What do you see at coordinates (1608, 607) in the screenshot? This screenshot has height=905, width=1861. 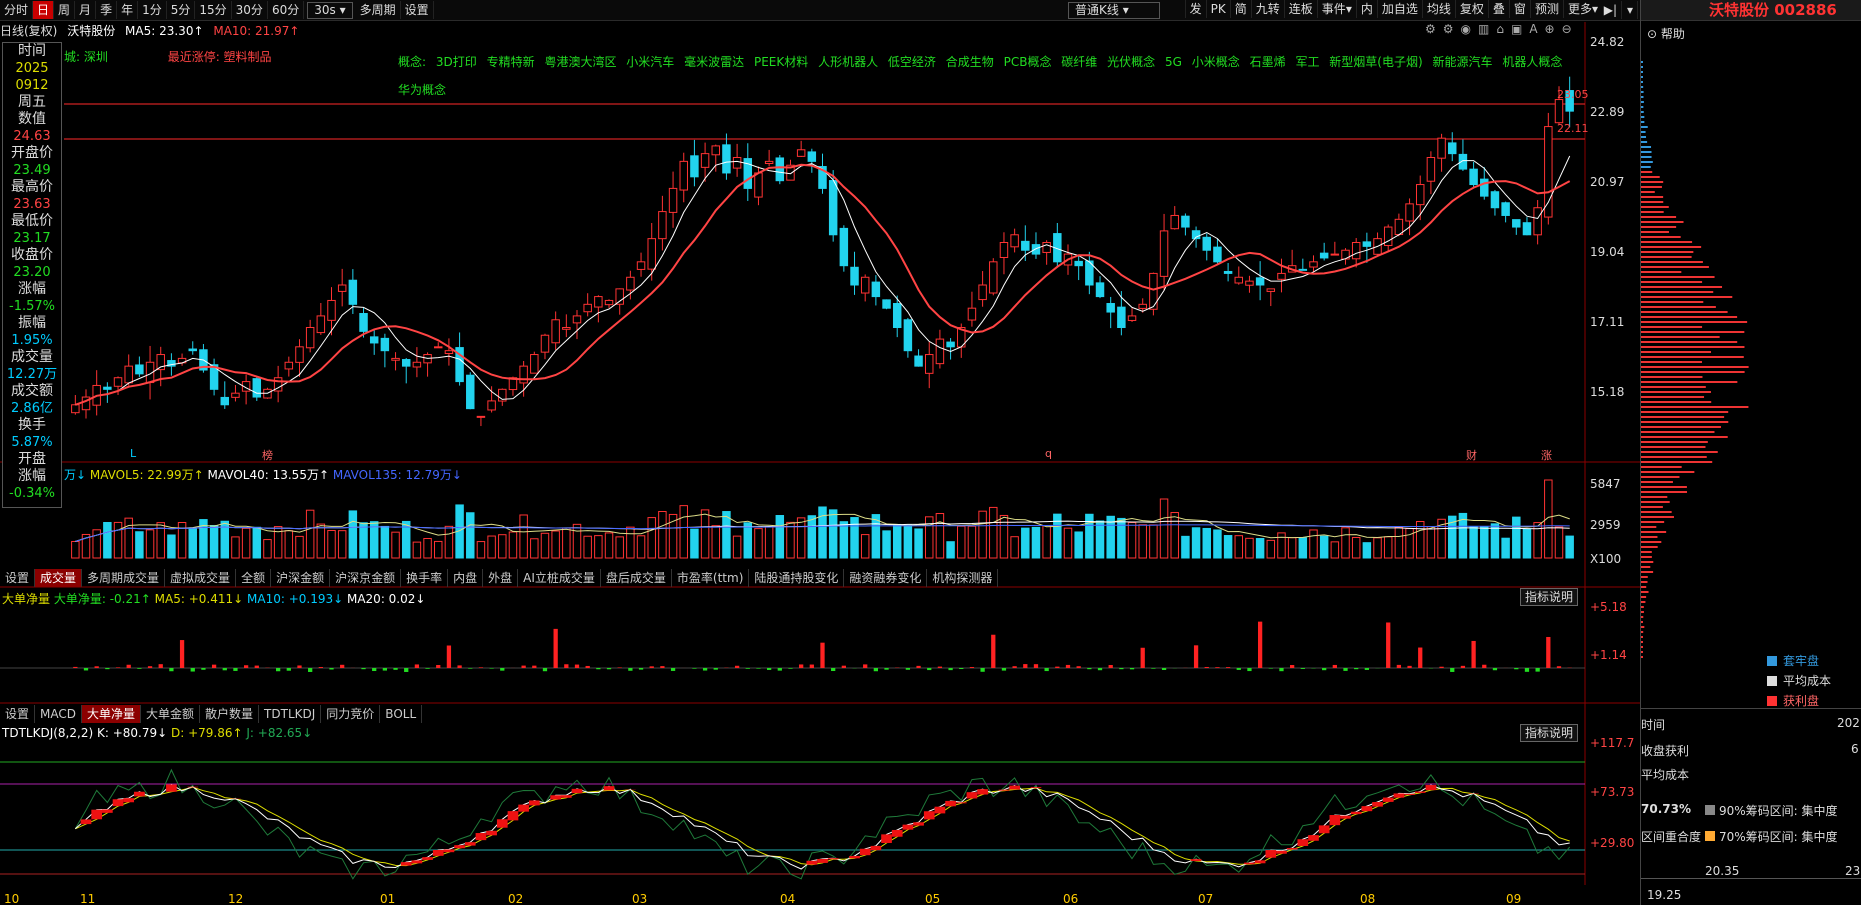 I see `net-tick: +5.18` at bounding box center [1608, 607].